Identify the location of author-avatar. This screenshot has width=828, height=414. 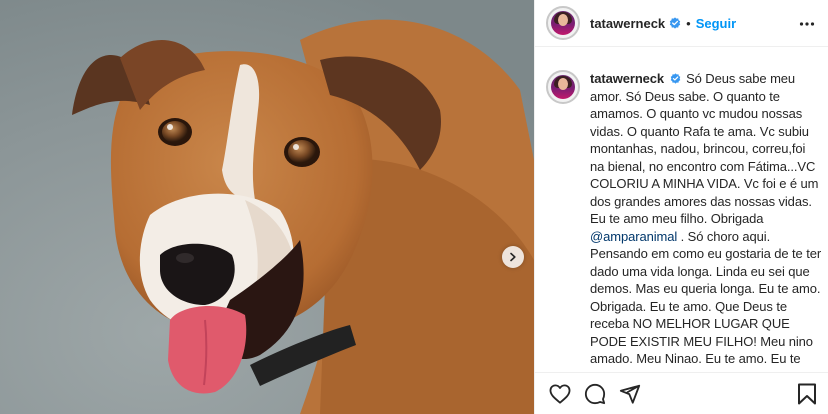
(563, 23).